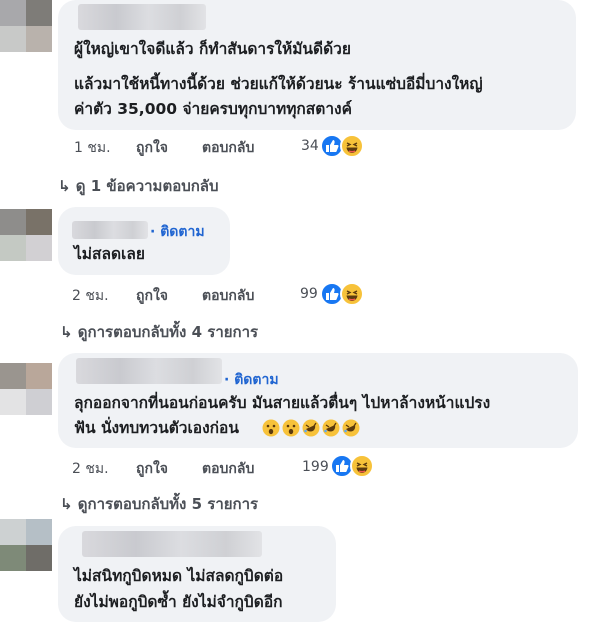 Image resolution: width=600 pixels, height=624 pixels. I want to click on comment-timestamp: 1 ชม., so click(92, 148).